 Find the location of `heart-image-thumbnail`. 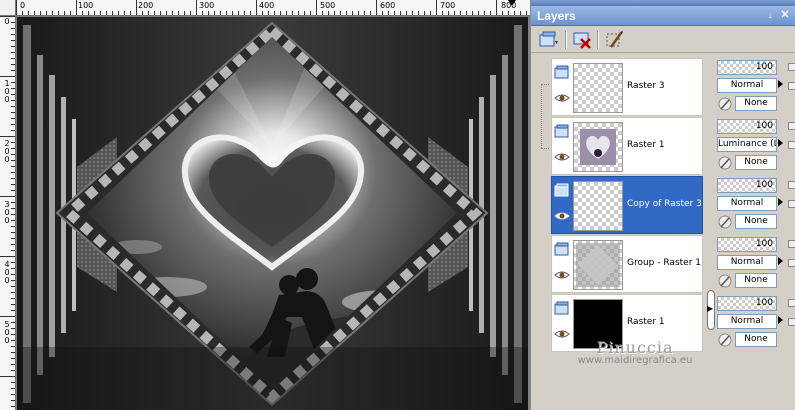

heart-image-thumbnail is located at coordinates (598, 147).